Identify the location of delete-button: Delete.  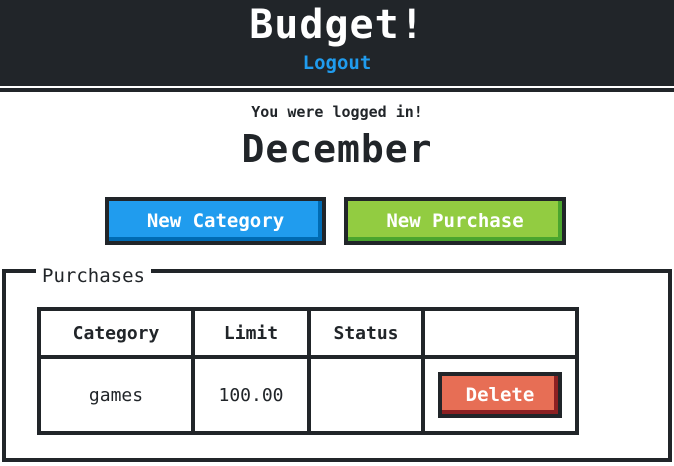
(500, 395).